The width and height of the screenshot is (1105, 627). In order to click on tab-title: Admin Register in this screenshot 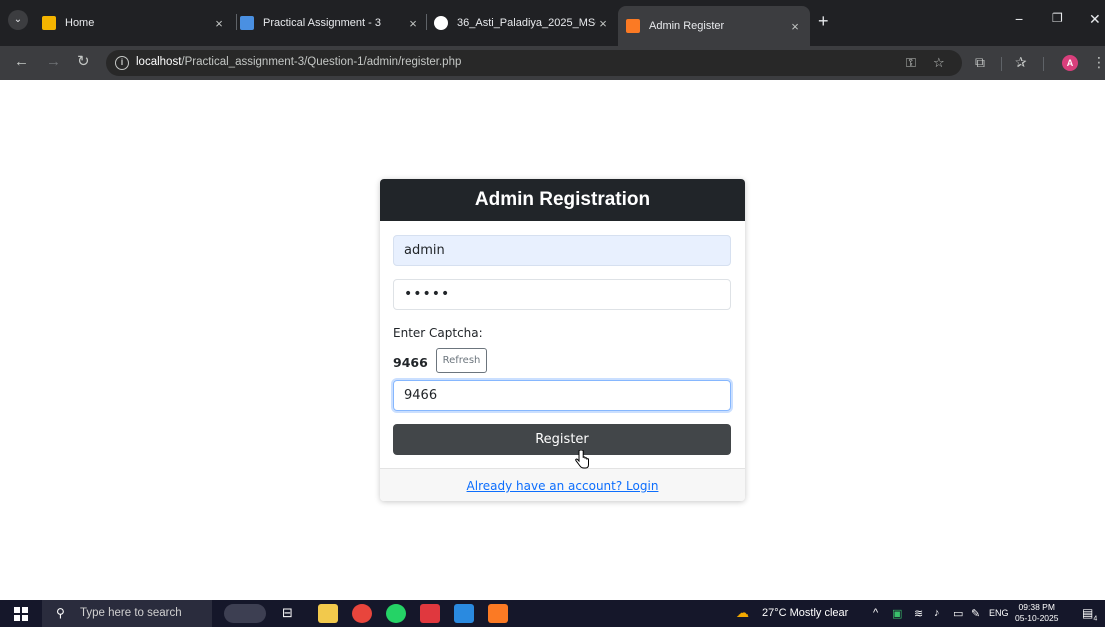, I will do `click(687, 26)`.